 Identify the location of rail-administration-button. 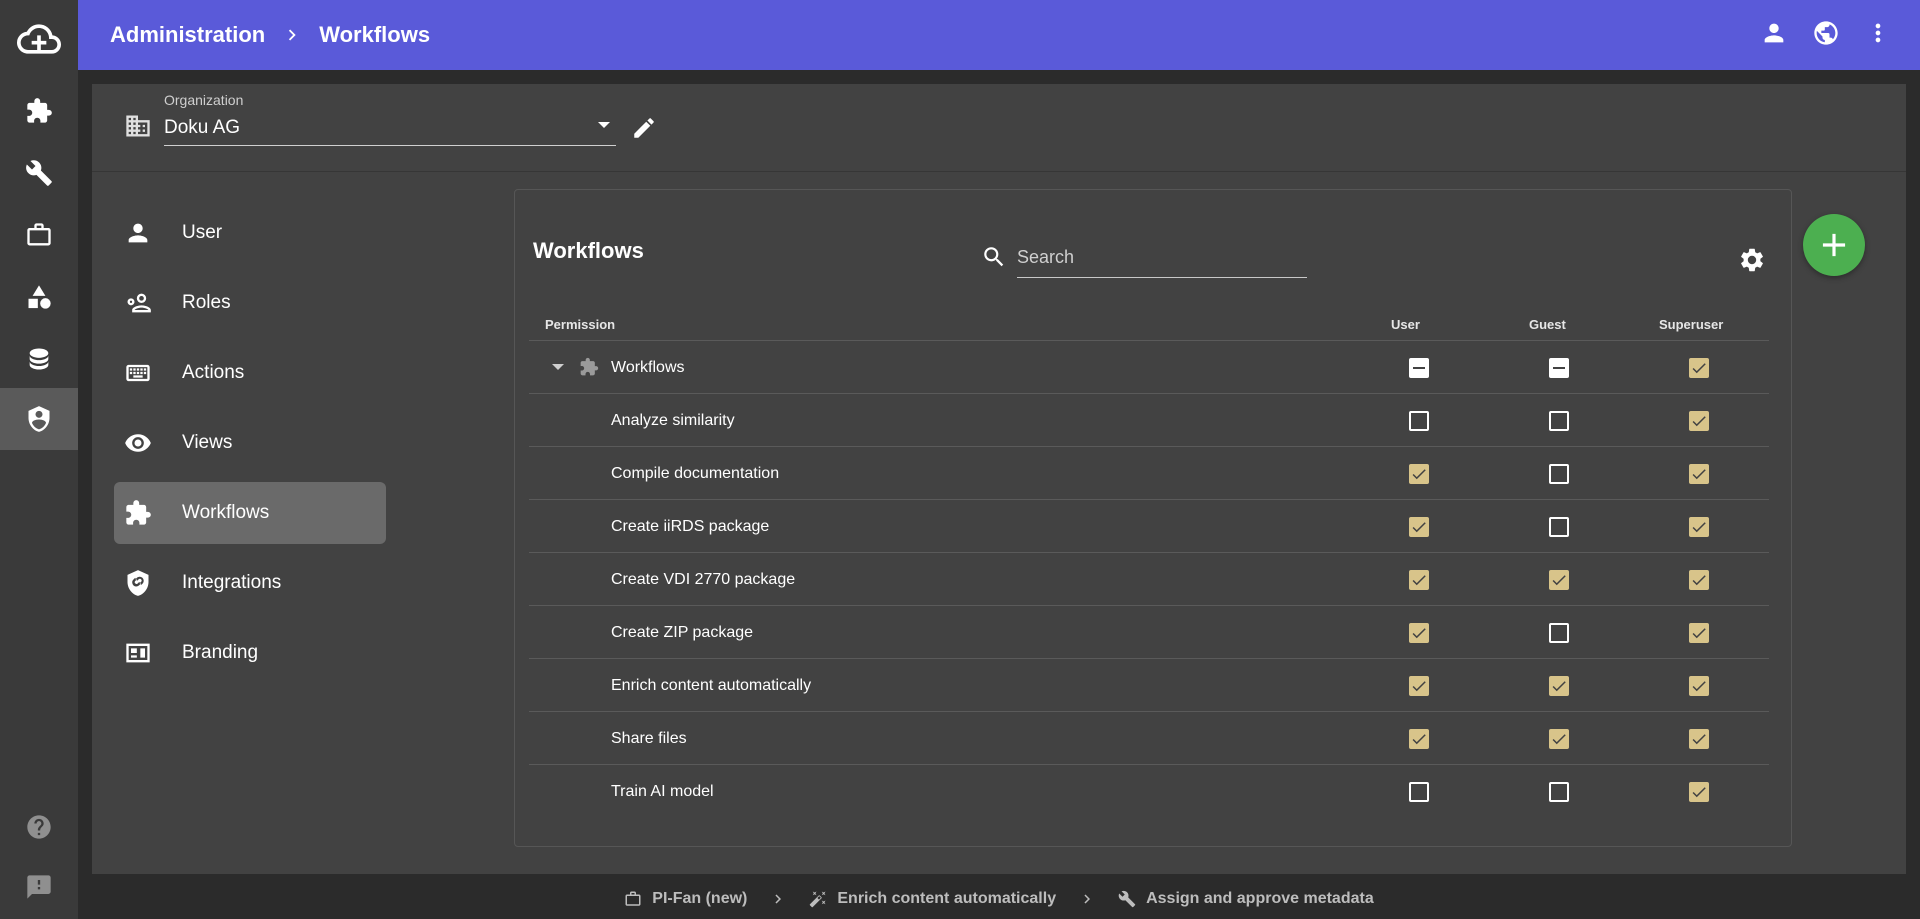
(39, 419).